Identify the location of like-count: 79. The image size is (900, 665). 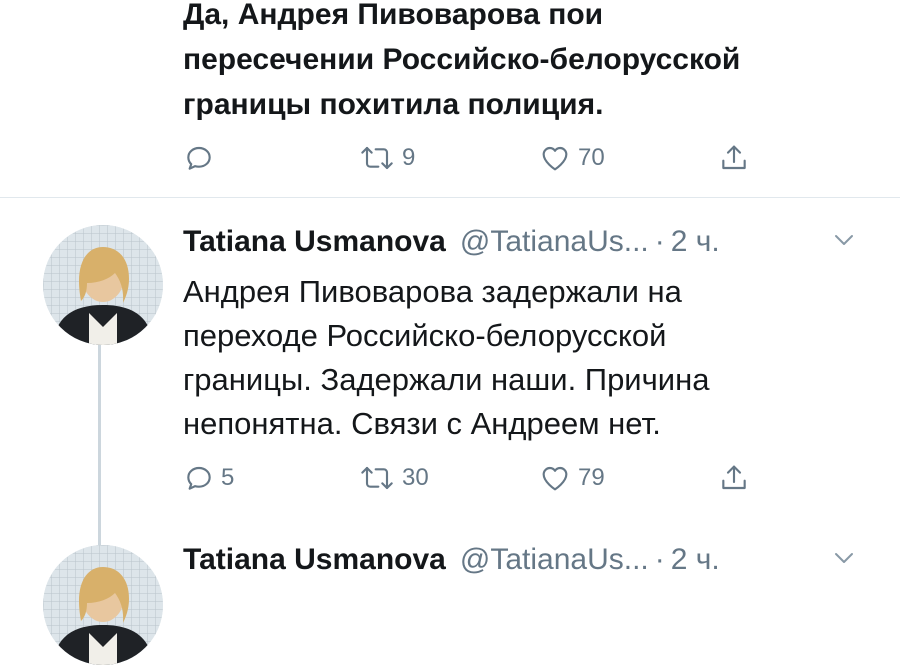
(591, 477).